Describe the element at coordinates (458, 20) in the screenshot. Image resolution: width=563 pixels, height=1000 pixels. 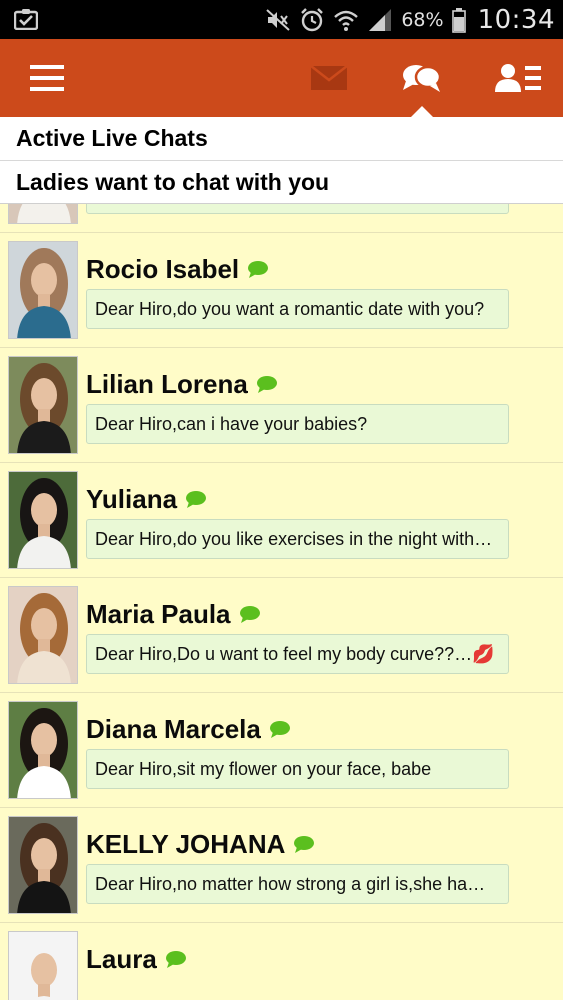
I see `battery-icon` at that location.